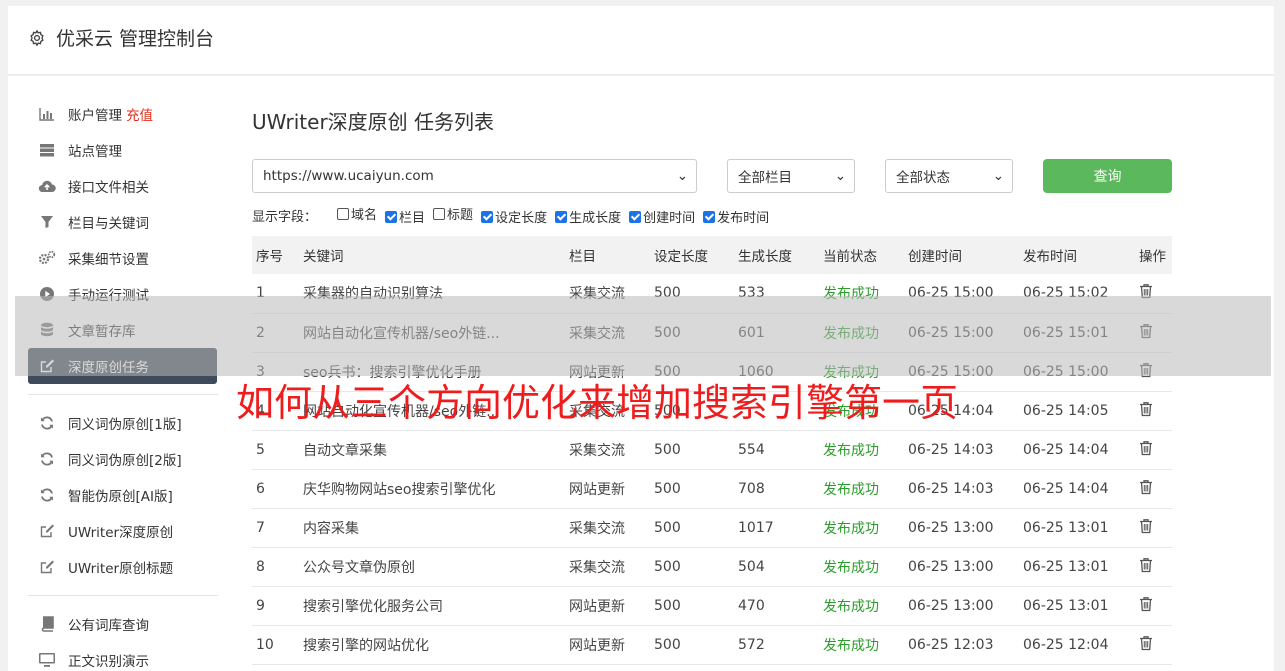  What do you see at coordinates (275, 450) in the screenshot?
I see `table-cell: 5` at bounding box center [275, 450].